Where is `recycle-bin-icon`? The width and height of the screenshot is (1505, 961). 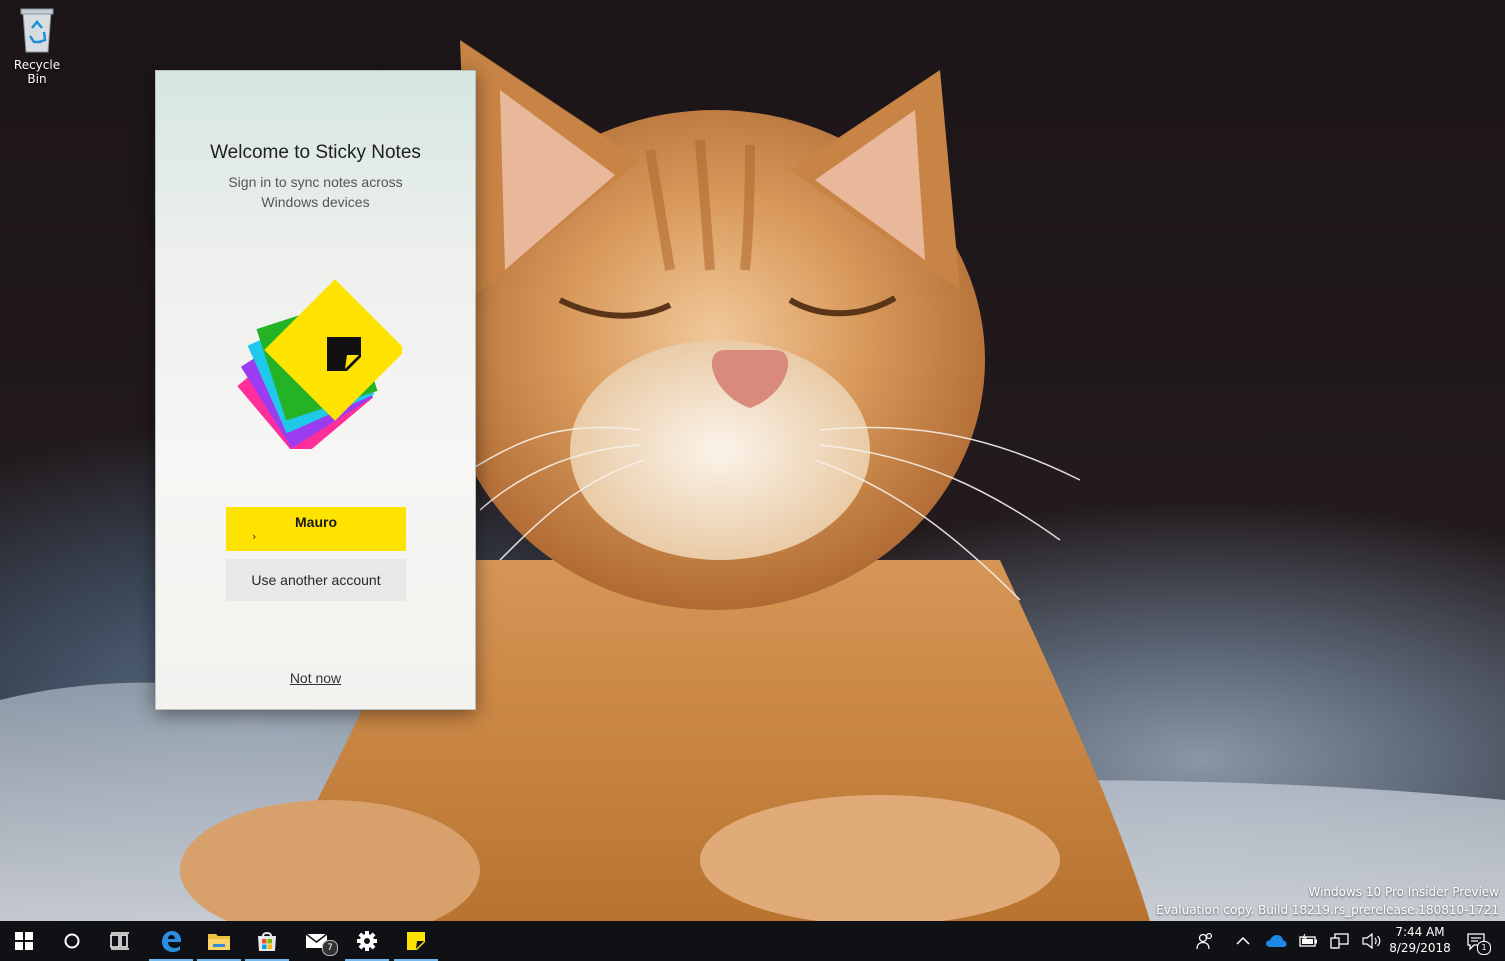
recycle-bin-icon is located at coordinates (37, 30).